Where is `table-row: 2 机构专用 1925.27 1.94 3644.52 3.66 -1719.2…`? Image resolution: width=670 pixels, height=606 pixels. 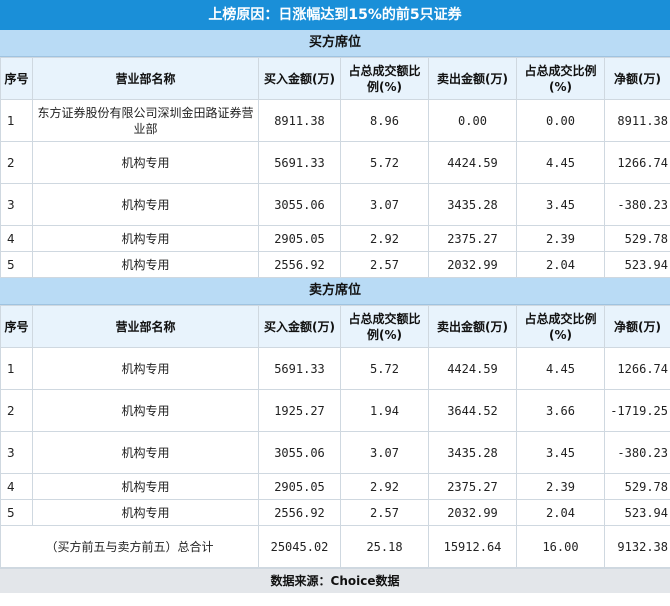 table-row: 2 机构专用 1925.27 1.94 3644.52 3.66 -1719.2… is located at coordinates (335, 410).